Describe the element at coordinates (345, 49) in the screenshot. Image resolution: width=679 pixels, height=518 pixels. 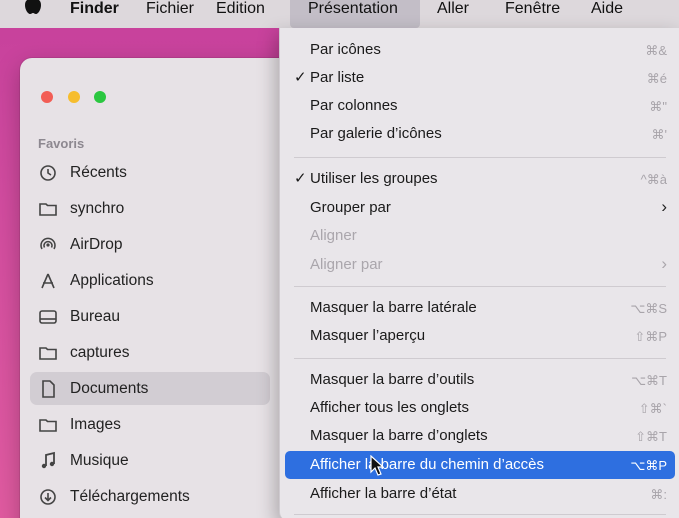
I see `menu-item-label: Par icônes` at that location.